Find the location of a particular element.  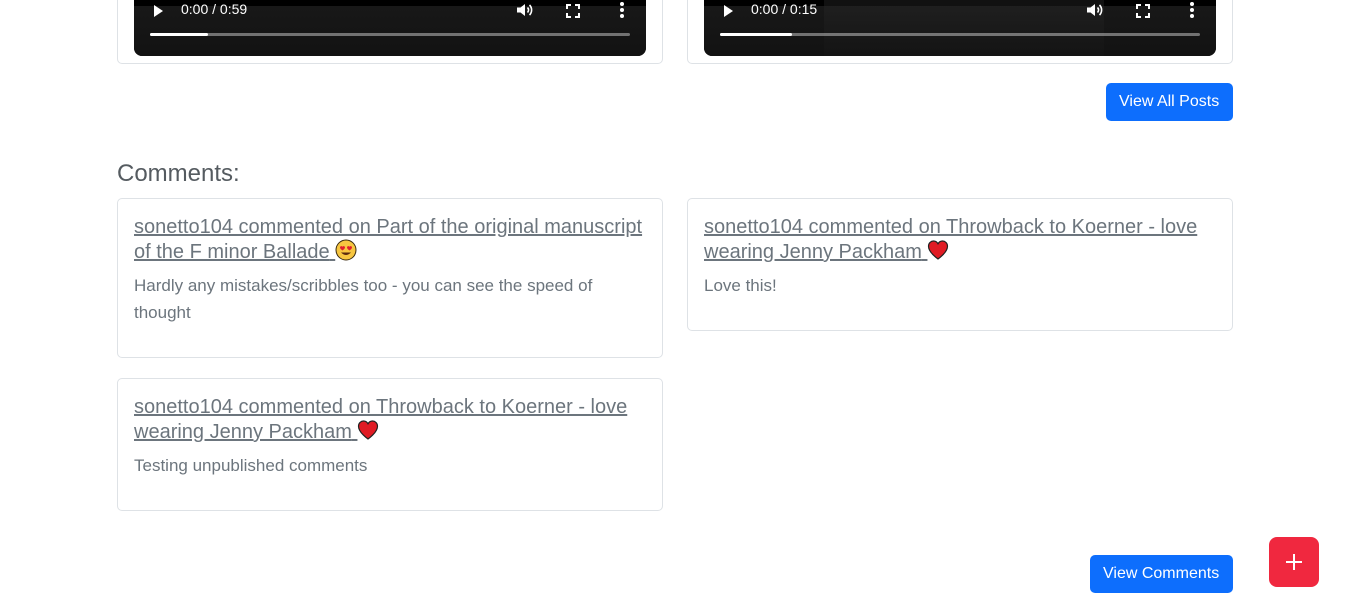

add-button is located at coordinates (1294, 562).